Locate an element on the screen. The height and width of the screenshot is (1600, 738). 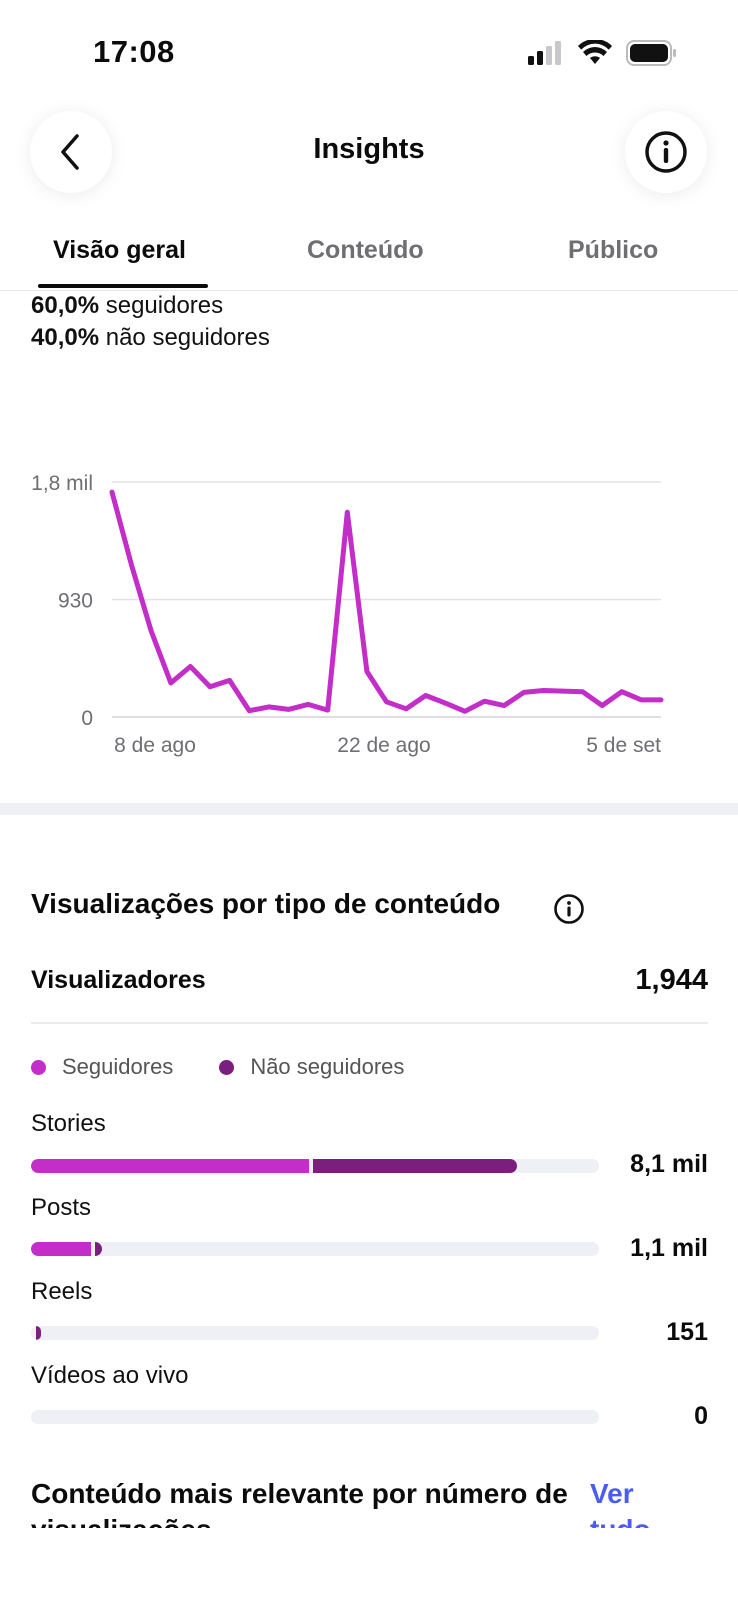
row-label-posts: Posts is located at coordinates (61, 1207).